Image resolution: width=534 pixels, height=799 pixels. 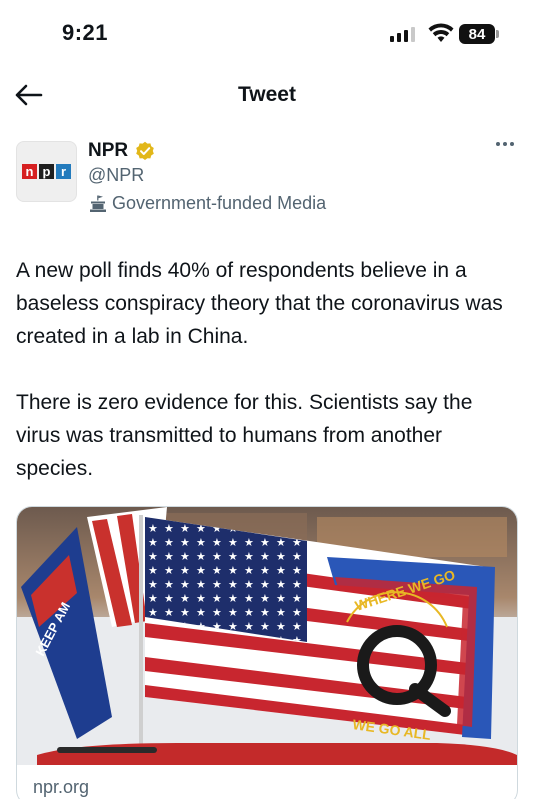 I want to click on government-building-icon, so click(x=98, y=203).